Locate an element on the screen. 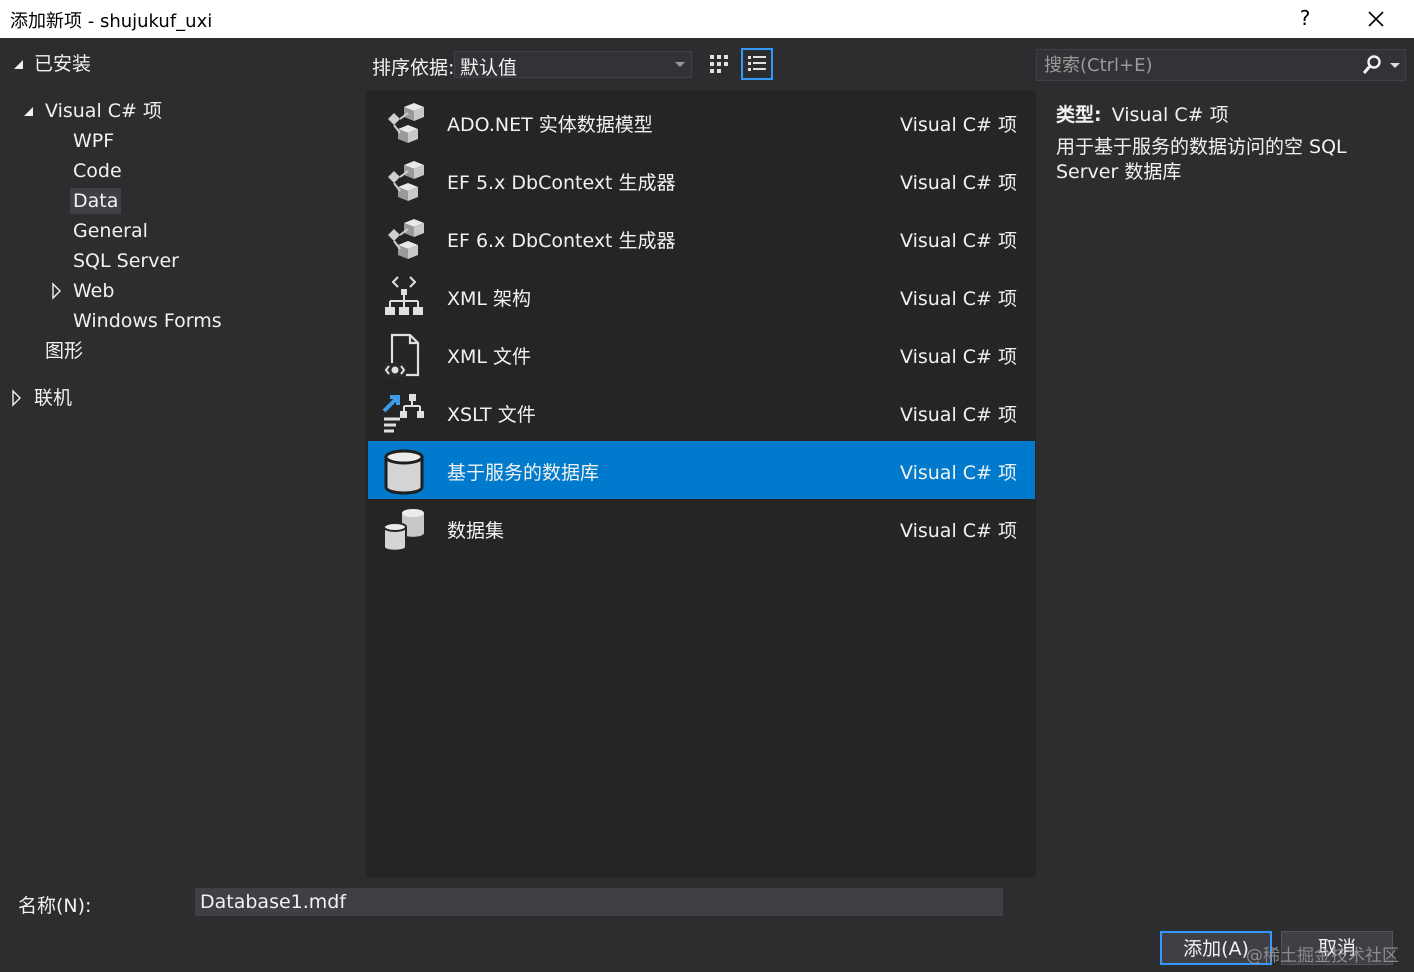 This screenshot has height=972, width=1414. search-box is located at coordinates (1221, 65).